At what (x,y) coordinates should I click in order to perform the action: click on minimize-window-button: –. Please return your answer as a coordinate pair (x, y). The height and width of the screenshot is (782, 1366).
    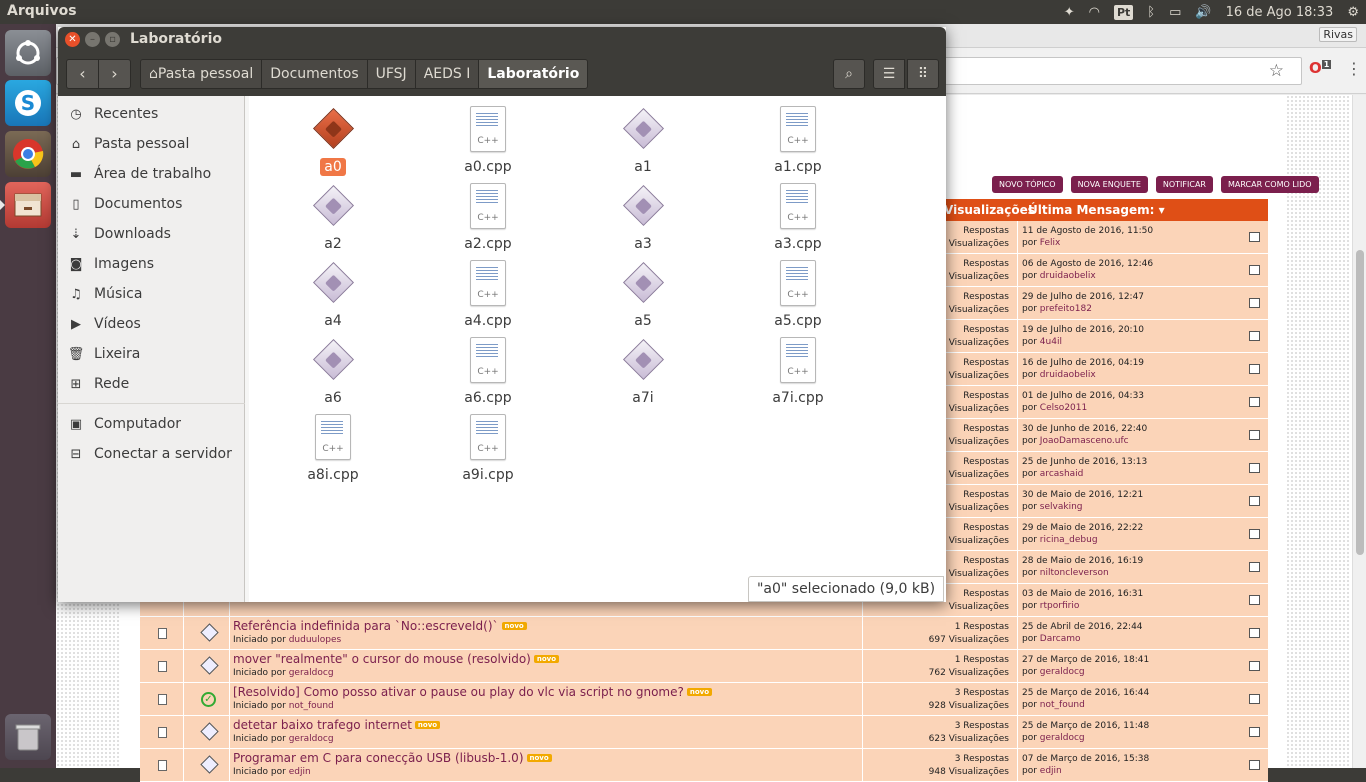
    Looking at the image, I should click on (92, 39).